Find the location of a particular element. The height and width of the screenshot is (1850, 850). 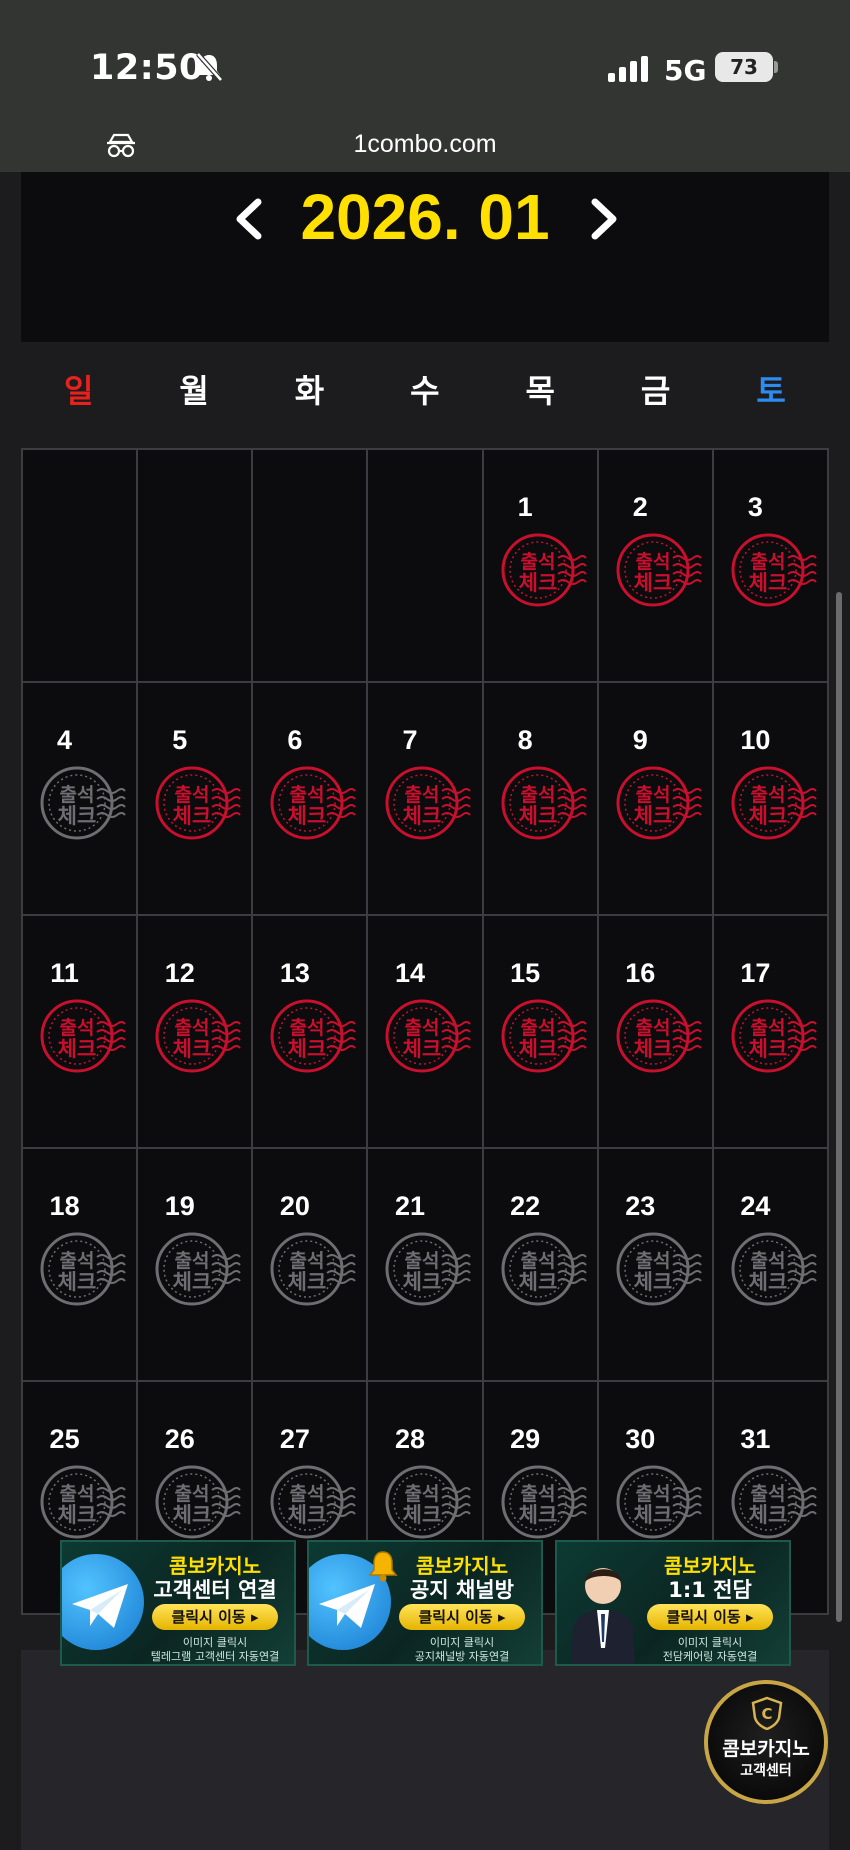

weekday-header: 일 월 화 수 목 금 토 is located at coordinates (425, 391).